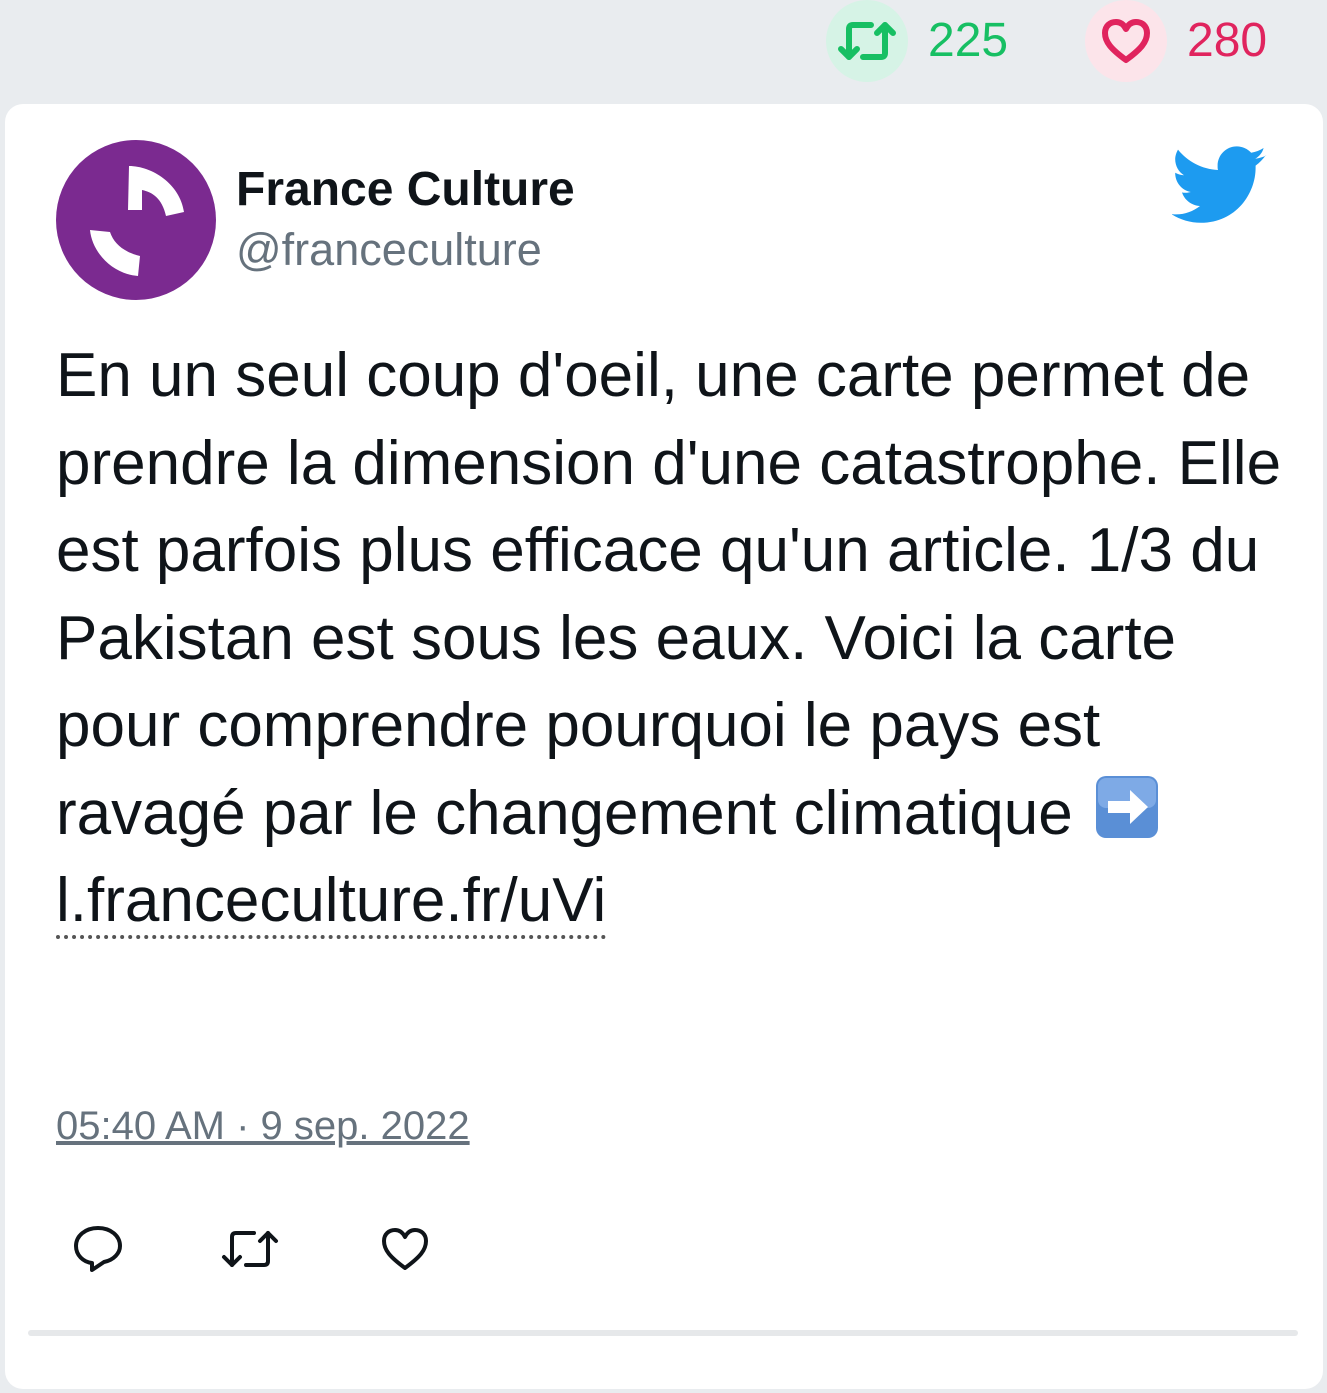 The image size is (1327, 1393). I want to click on like-count: 280, so click(1227, 40).